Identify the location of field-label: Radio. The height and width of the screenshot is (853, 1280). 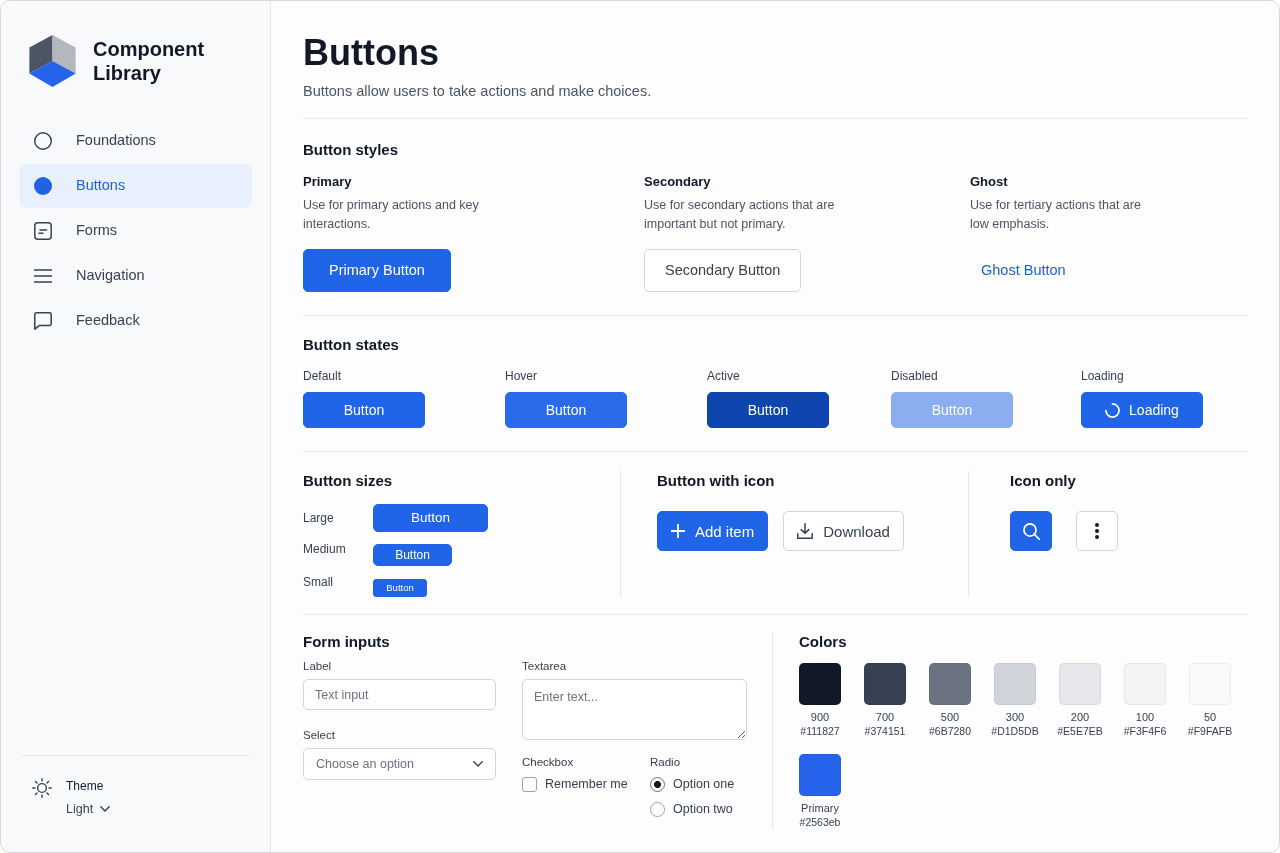
(666, 762).